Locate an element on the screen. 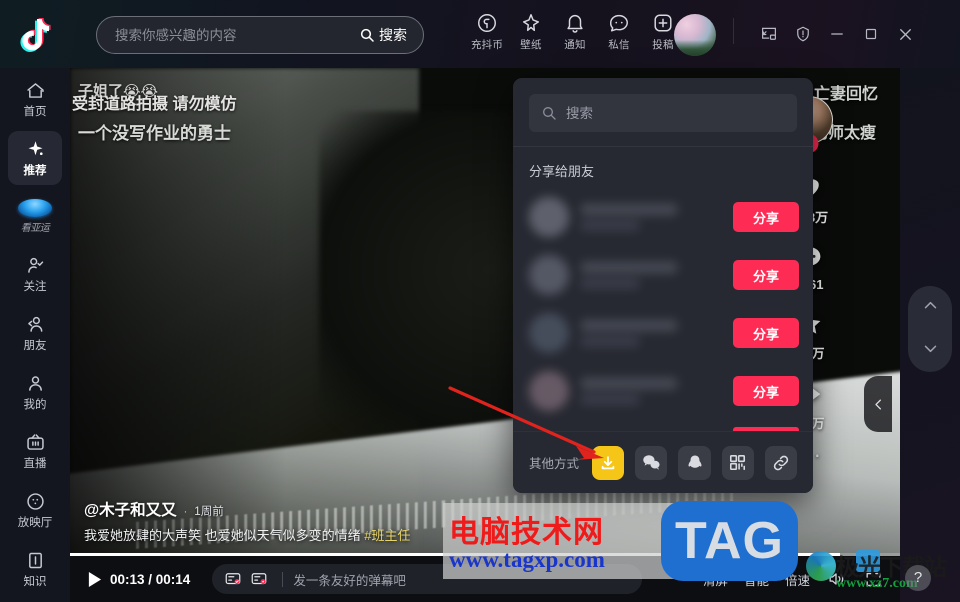  tv-icon is located at coordinates (35, 442).